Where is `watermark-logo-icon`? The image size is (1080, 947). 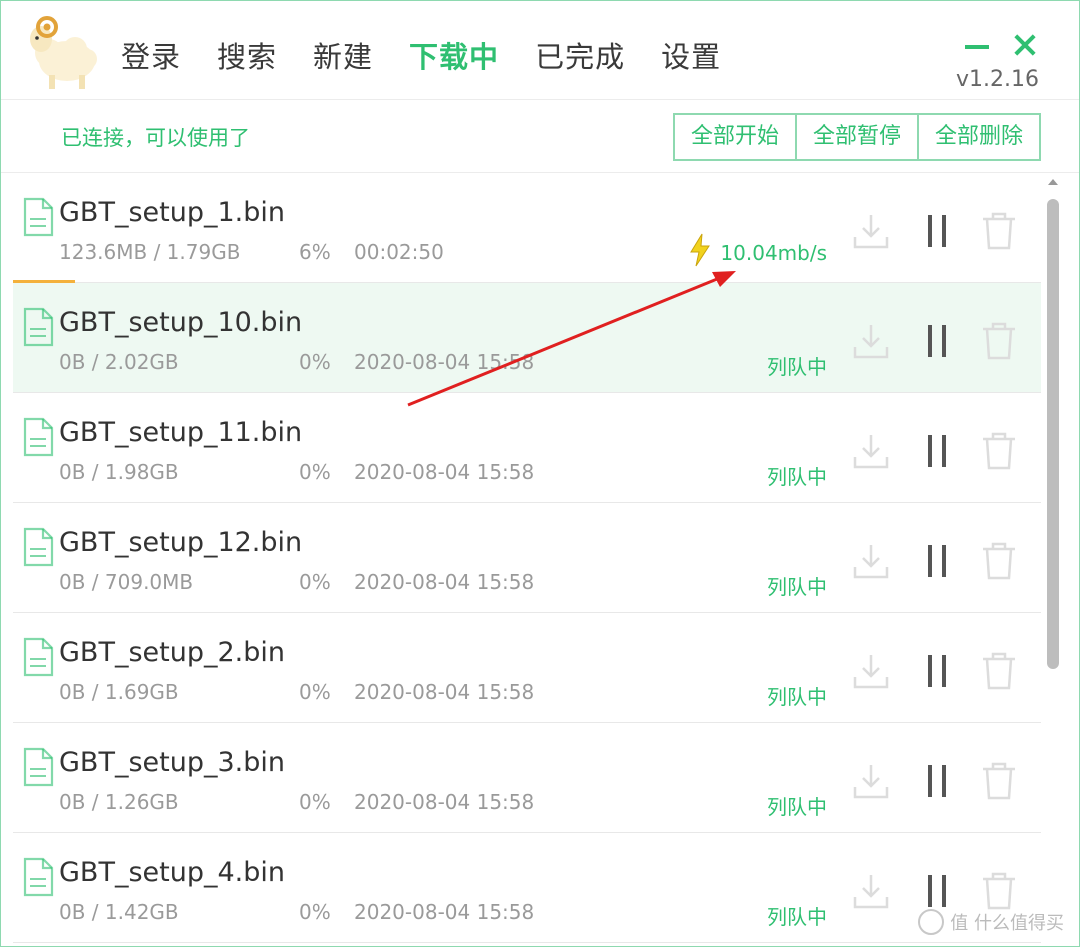 watermark-logo-icon is located at coordinates (931, 922).